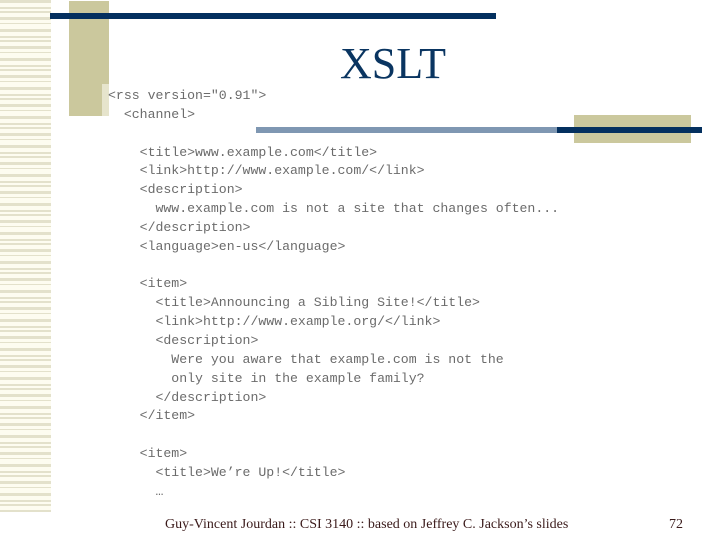  I want to click on code-line: <title>www.example.com</title>, so click(243, 152).